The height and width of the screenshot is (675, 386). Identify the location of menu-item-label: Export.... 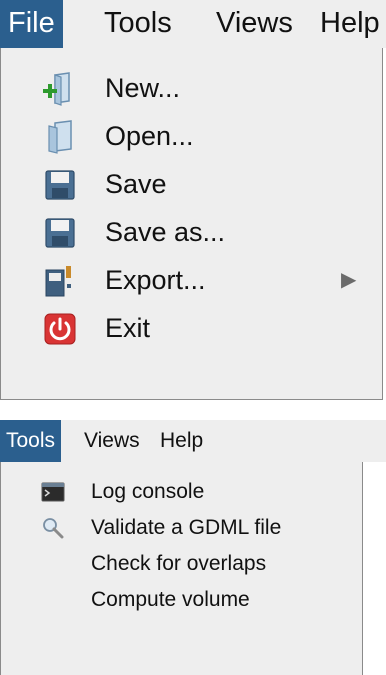
(155, 280).